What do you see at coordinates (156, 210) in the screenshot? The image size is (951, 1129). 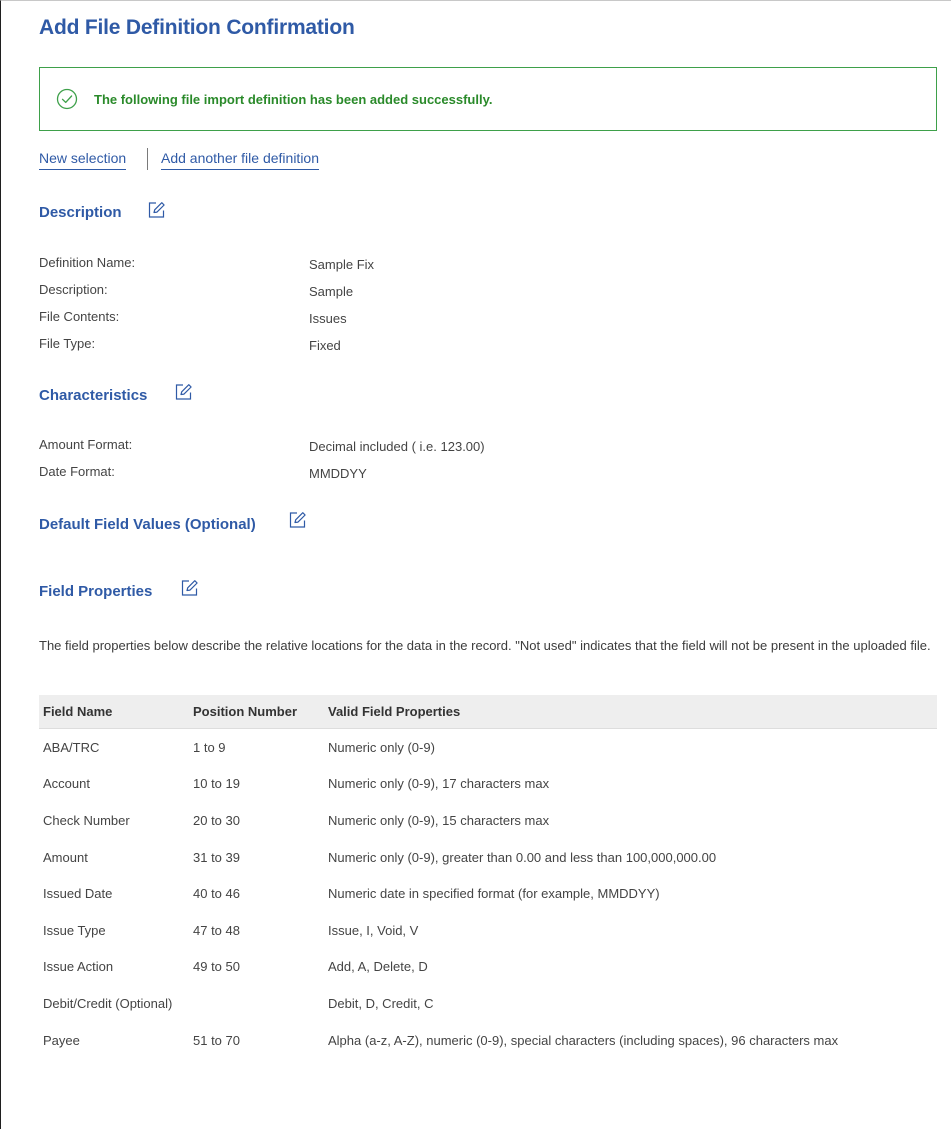 I see `edit-description-icon` at bounding box center [156, 210].